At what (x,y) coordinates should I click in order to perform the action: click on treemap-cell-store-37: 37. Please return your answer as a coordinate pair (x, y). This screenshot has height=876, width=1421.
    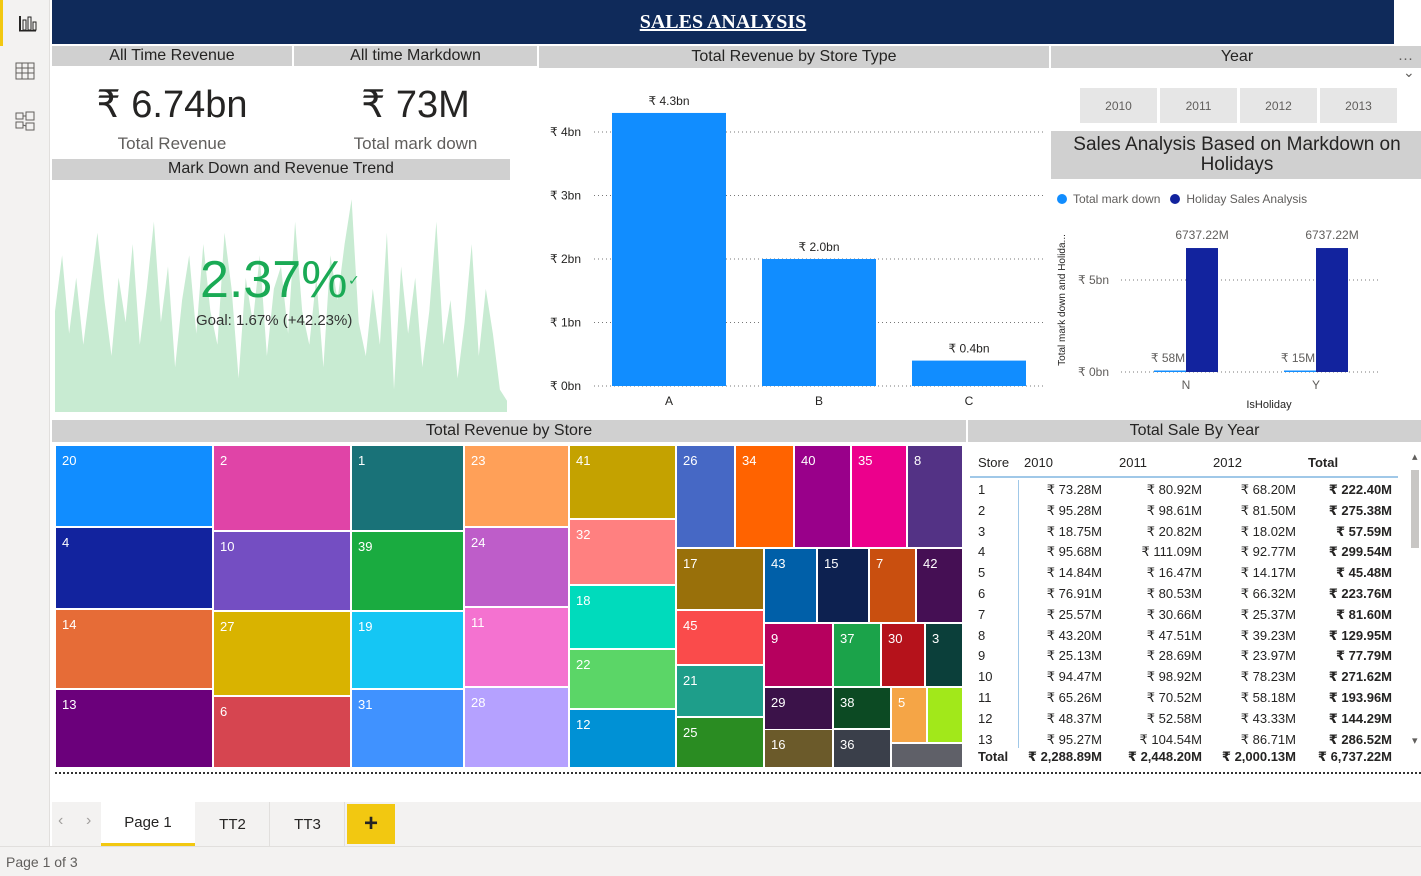
    Looking at the image, I should click on (857, 655).